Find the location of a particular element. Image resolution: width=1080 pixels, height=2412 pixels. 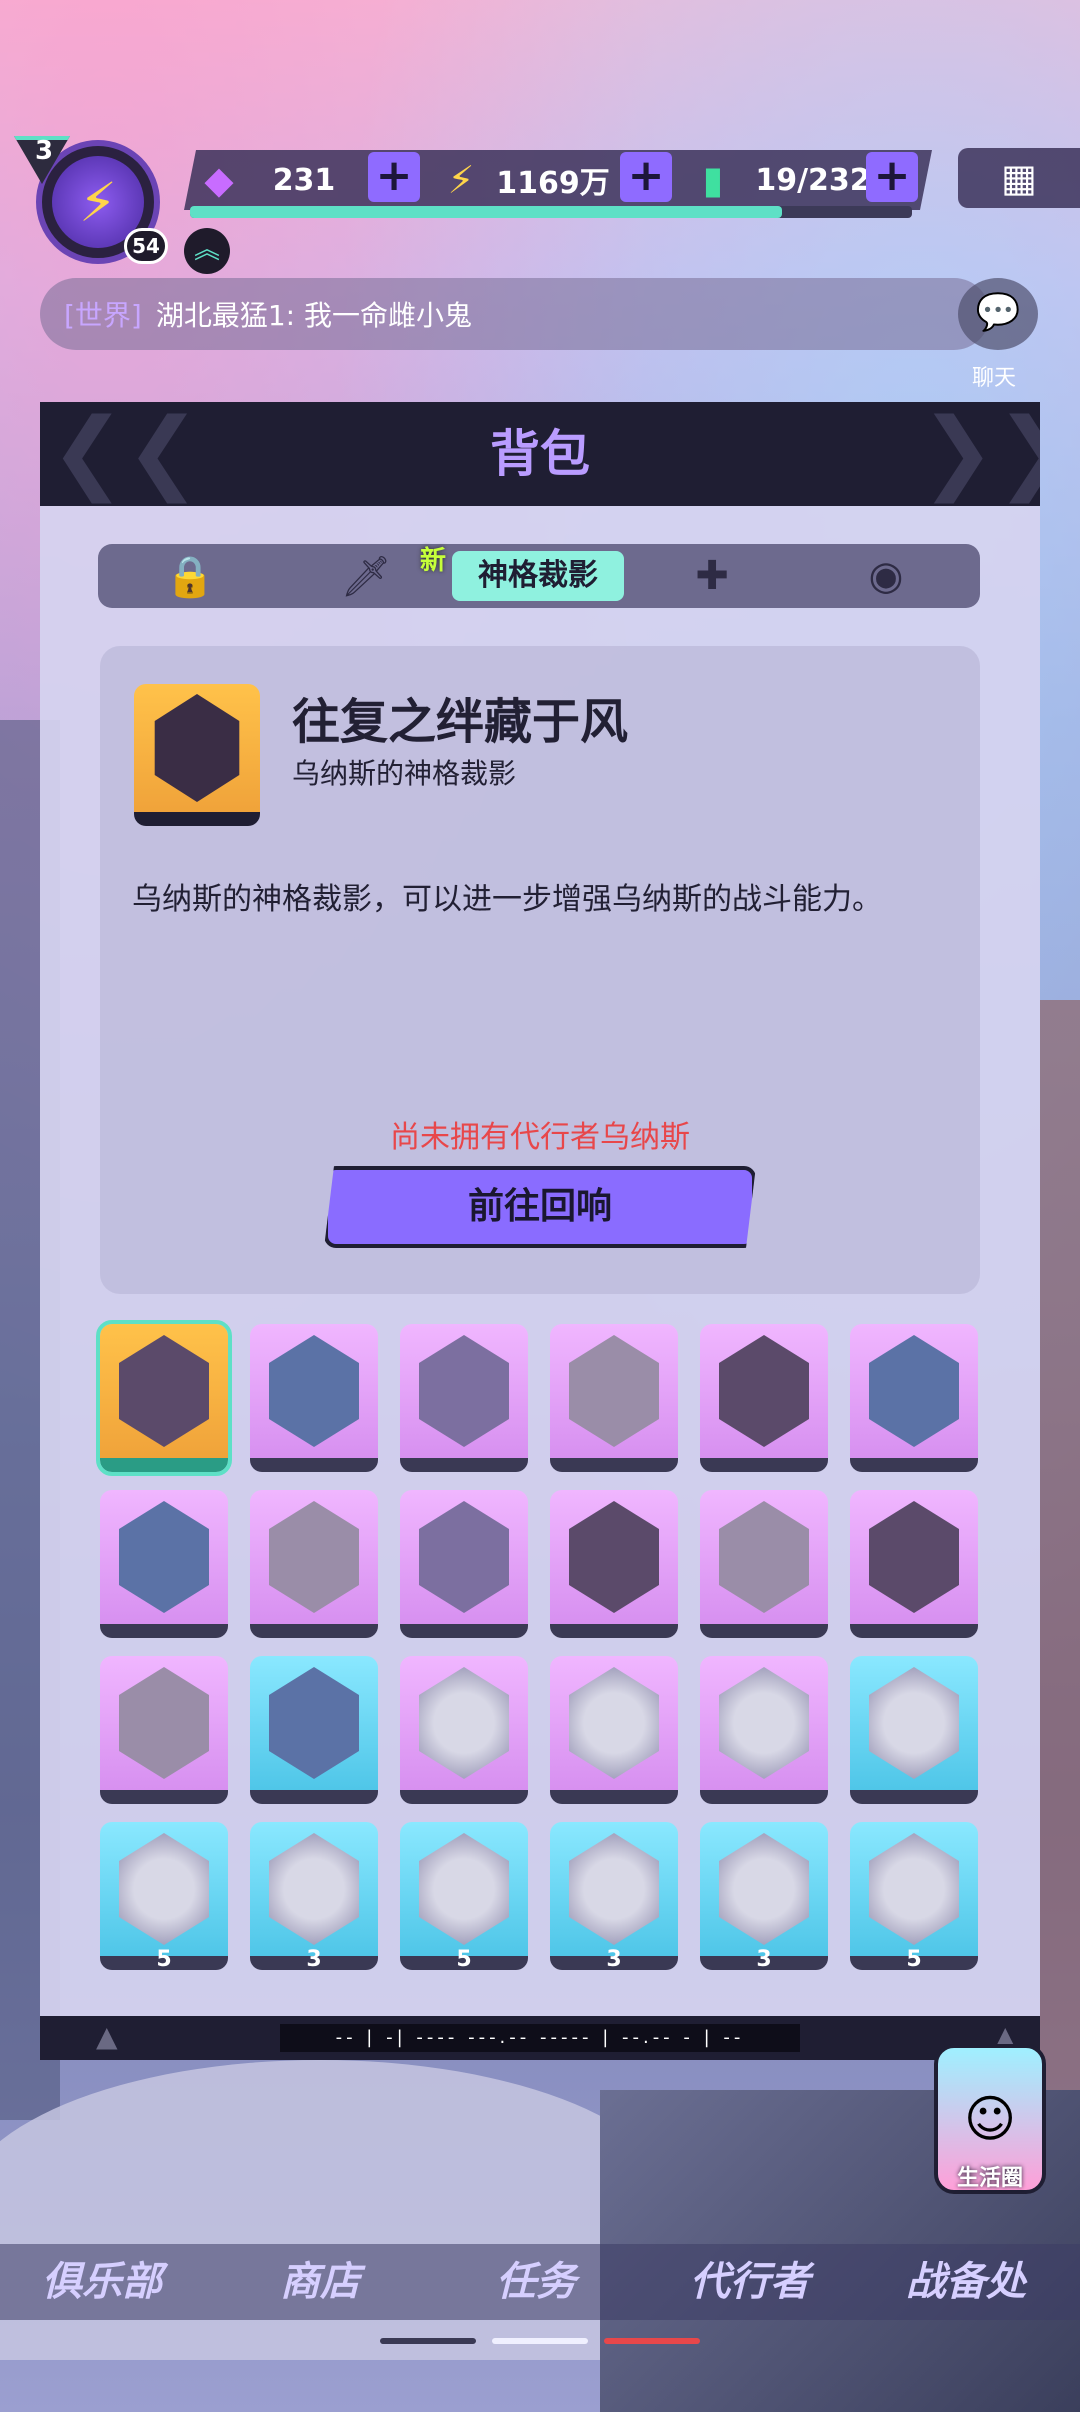

tab-puzzle: ✚ is located at coordinates (712, 576).